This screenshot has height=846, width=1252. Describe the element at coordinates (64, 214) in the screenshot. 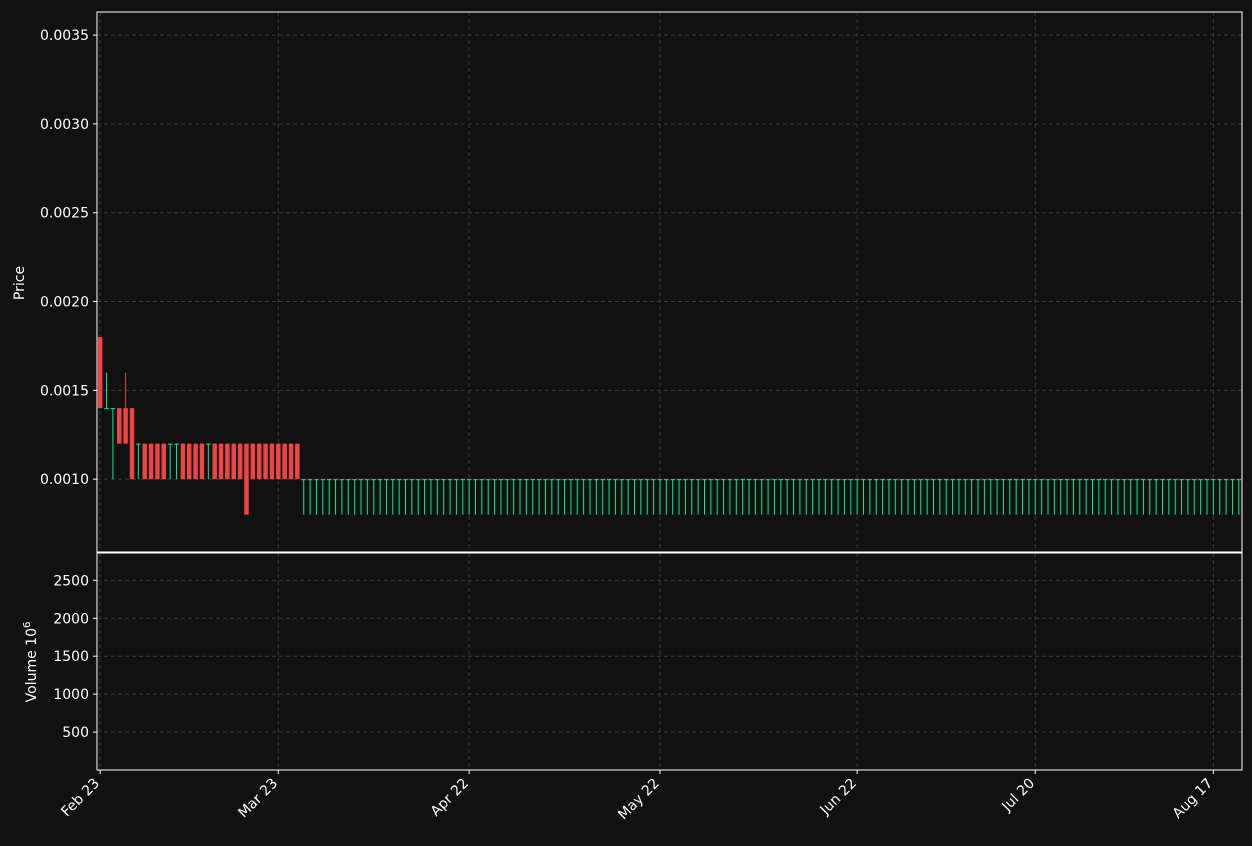

I see `price-y-tick-label: 0.0025` at that location.